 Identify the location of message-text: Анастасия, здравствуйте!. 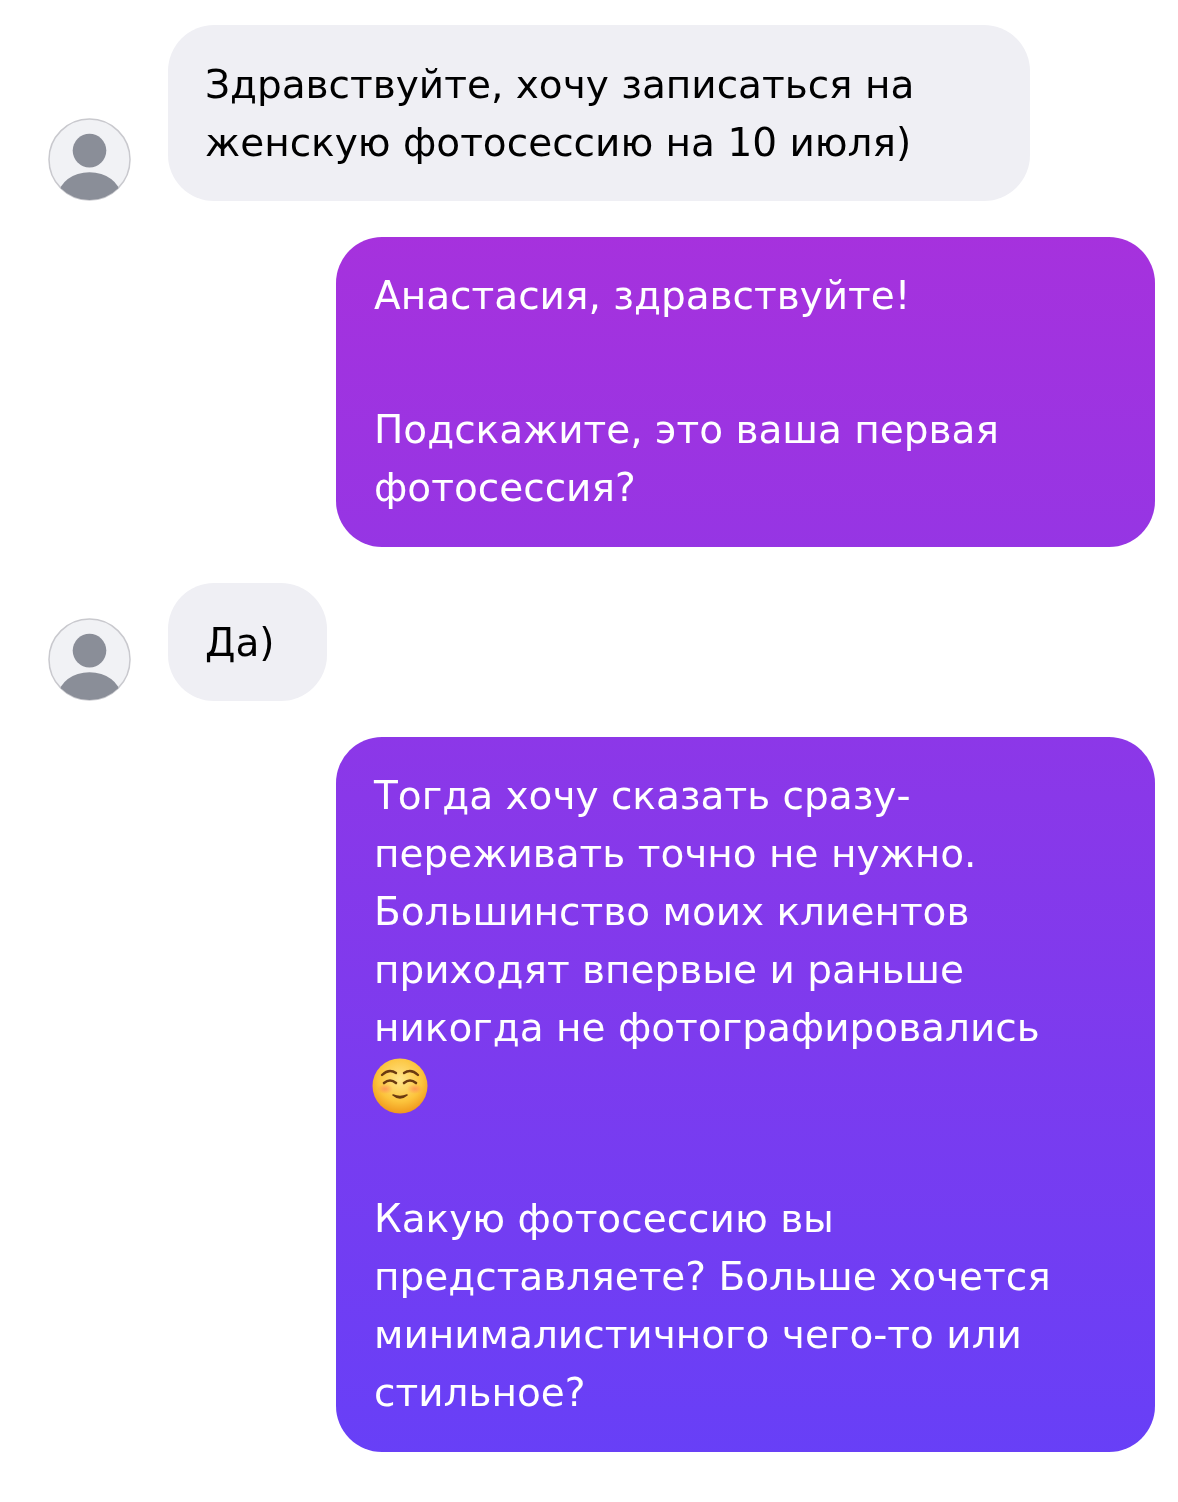
(643, 296).